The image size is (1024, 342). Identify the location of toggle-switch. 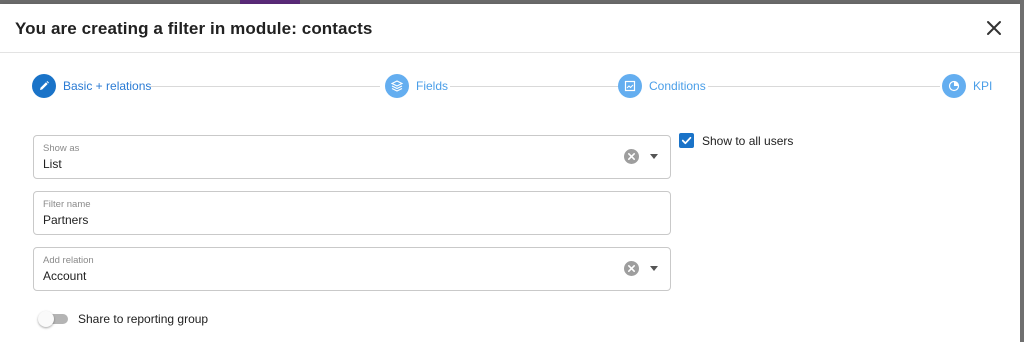
(53, 319).